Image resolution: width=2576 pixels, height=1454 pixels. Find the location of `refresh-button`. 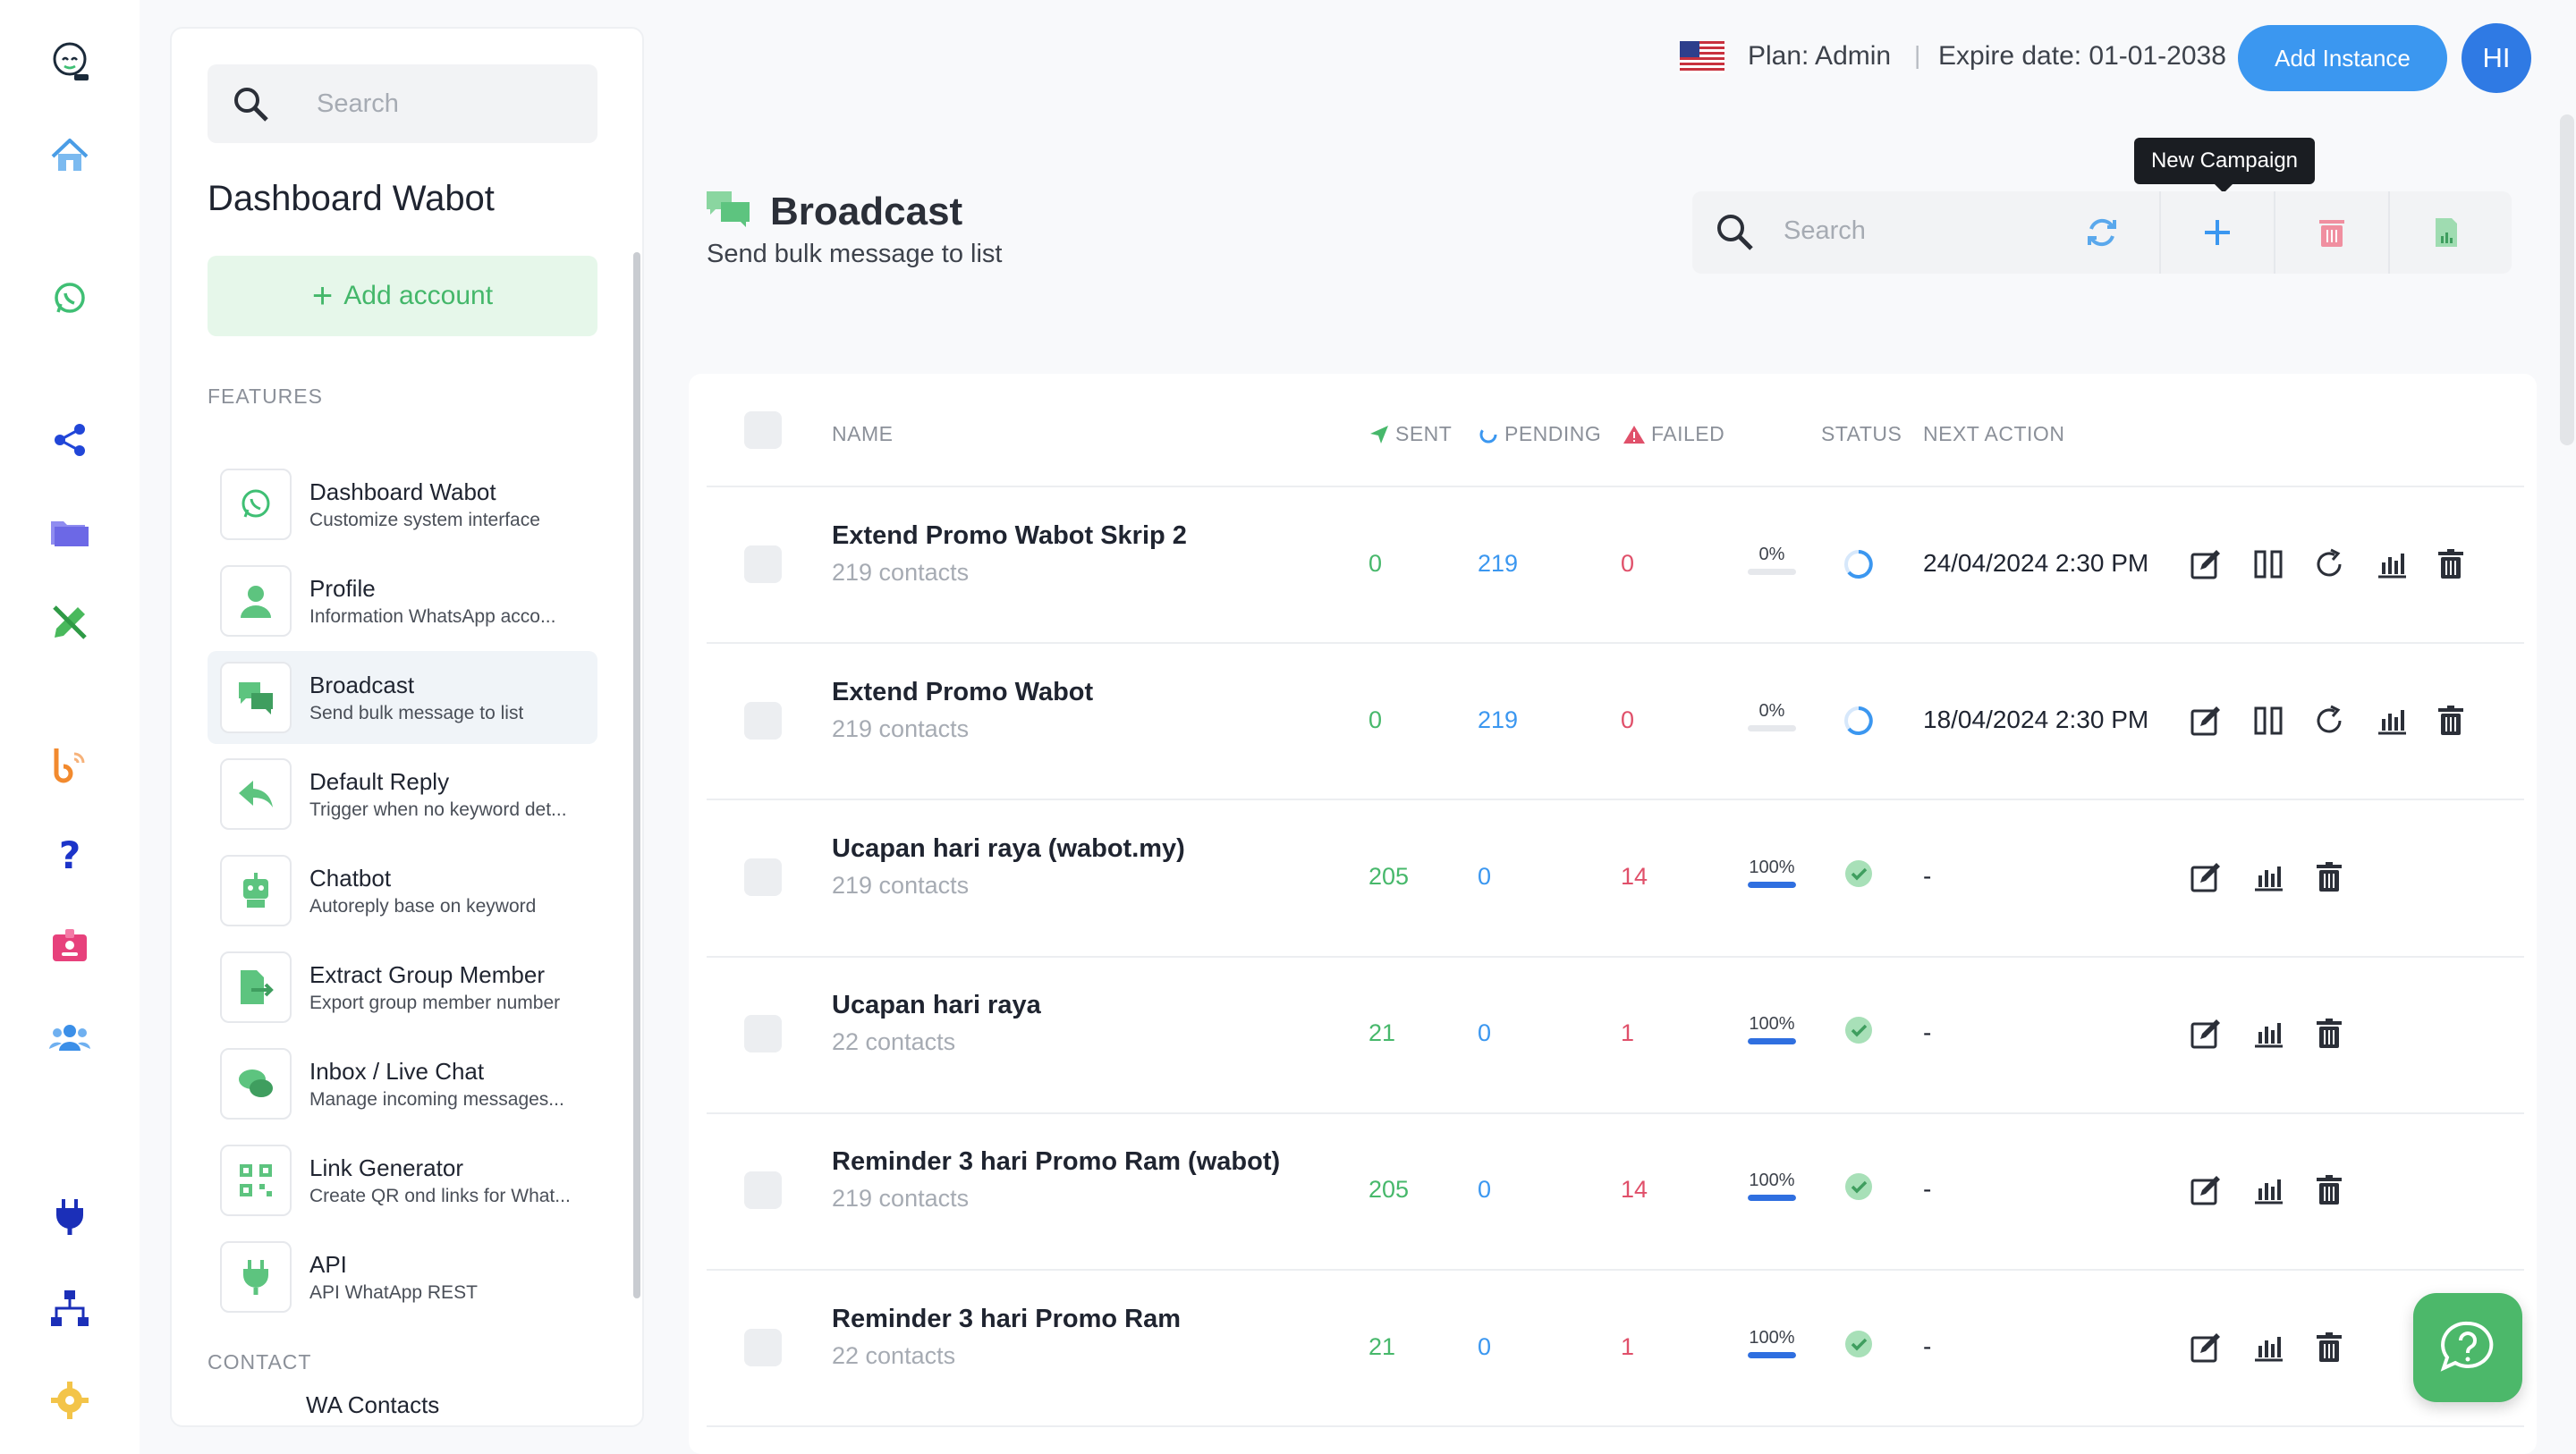

refresh-button is located at coordinates (2102, 233).